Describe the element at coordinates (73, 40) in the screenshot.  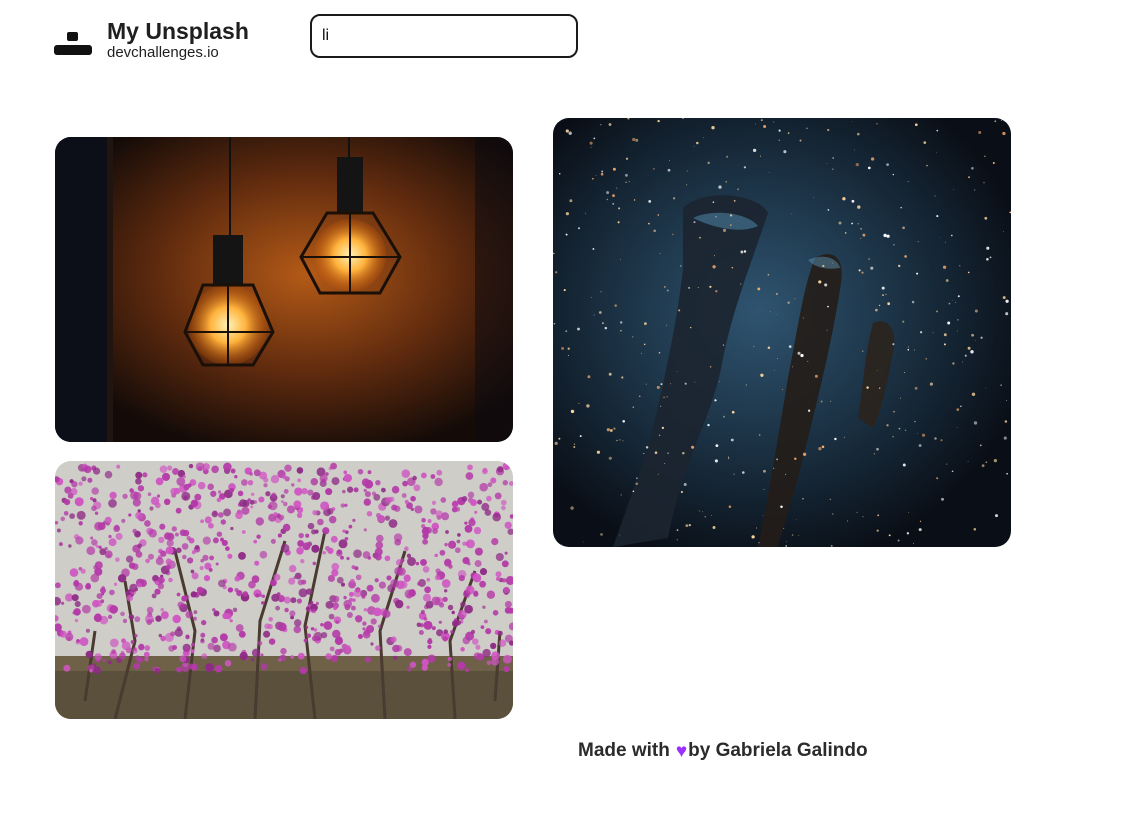
I see `user-icon` at that location.